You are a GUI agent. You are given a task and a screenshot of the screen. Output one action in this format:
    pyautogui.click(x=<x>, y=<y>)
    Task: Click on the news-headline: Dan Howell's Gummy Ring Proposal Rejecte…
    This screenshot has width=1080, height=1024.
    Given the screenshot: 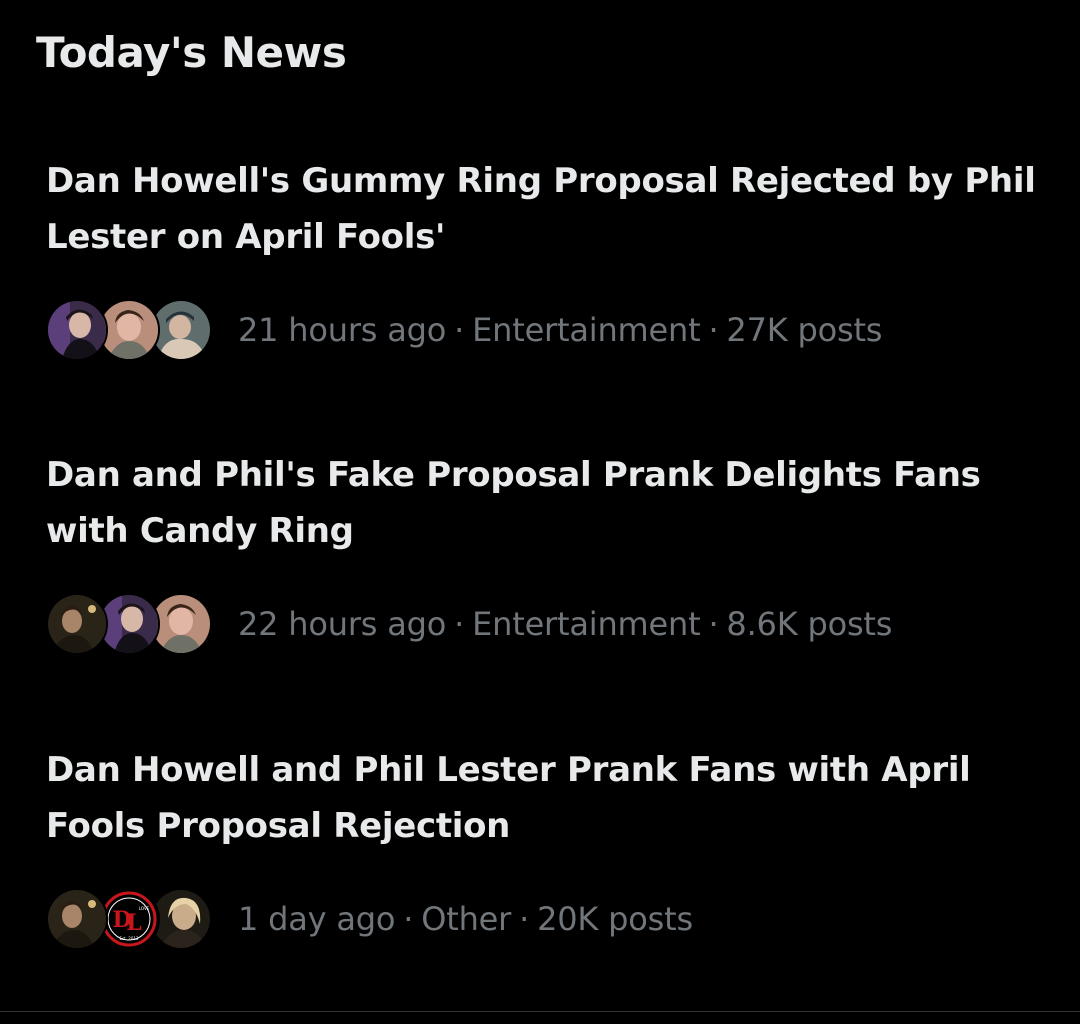 What is the action you would take?
    pyautogui.click(x=546, y=209)
    